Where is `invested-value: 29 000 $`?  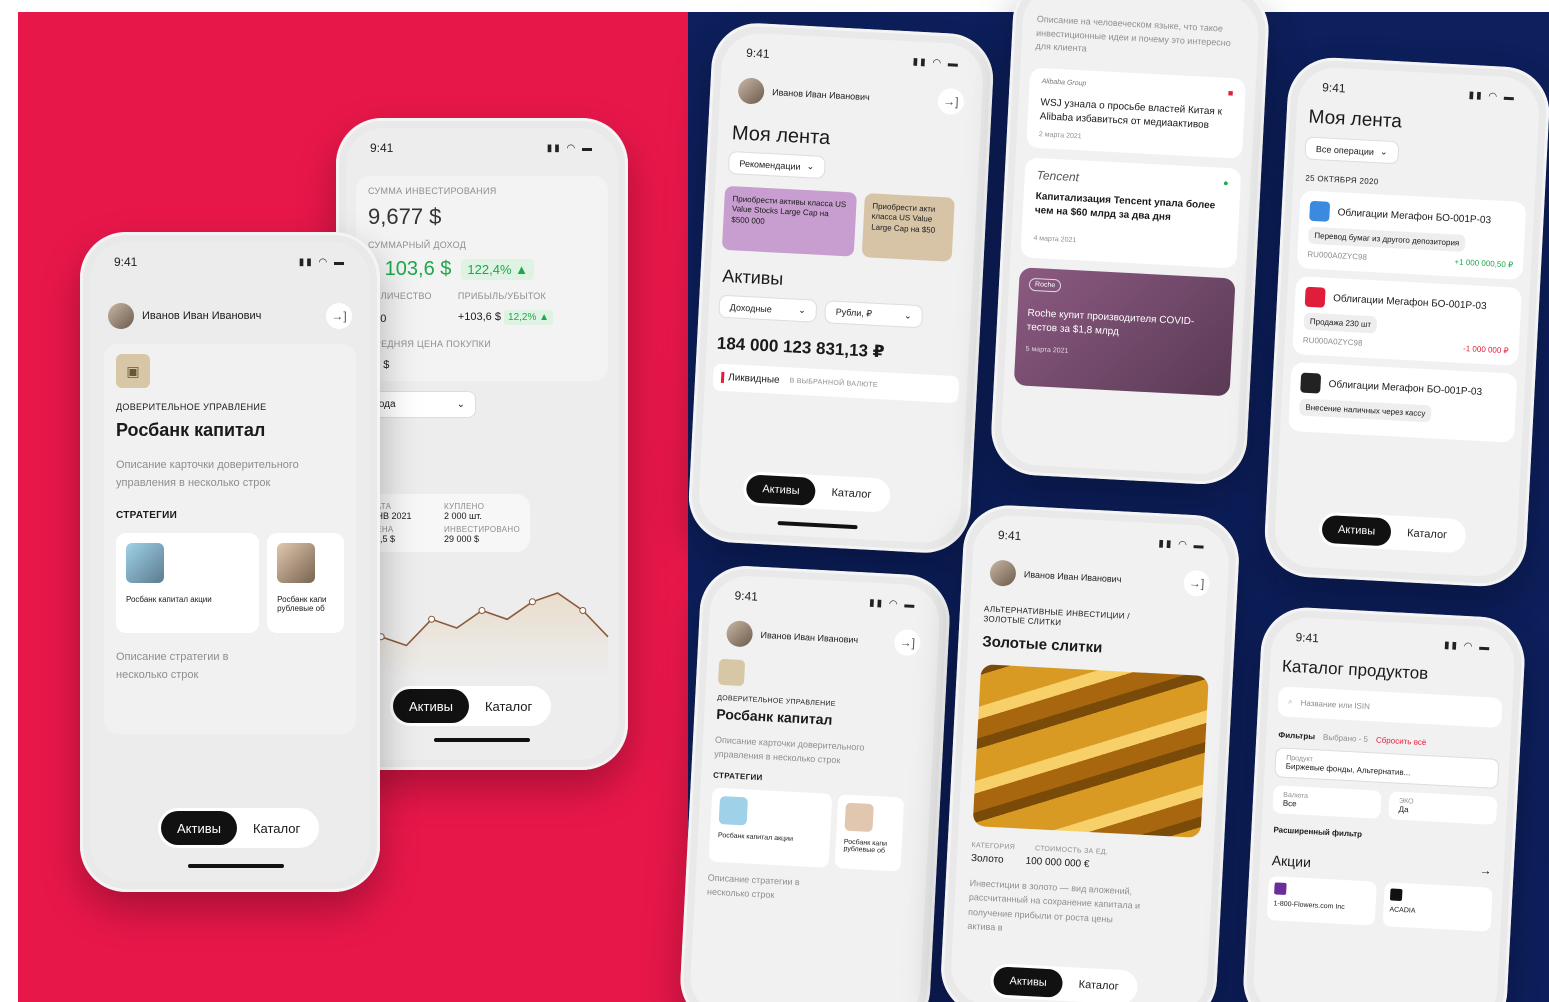
invested-value: 29 000 $ is located at coordinates (461, 539).